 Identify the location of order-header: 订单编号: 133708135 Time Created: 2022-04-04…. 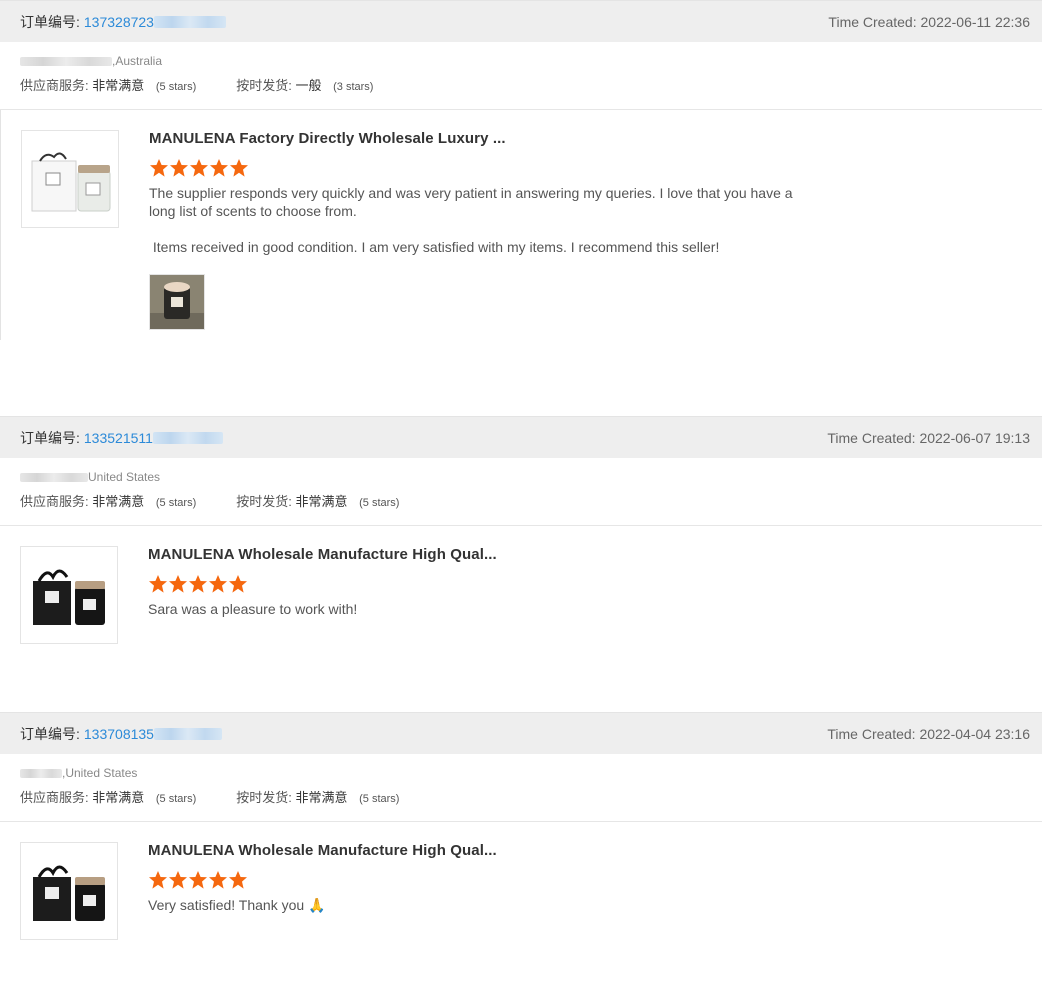
(521, 733).